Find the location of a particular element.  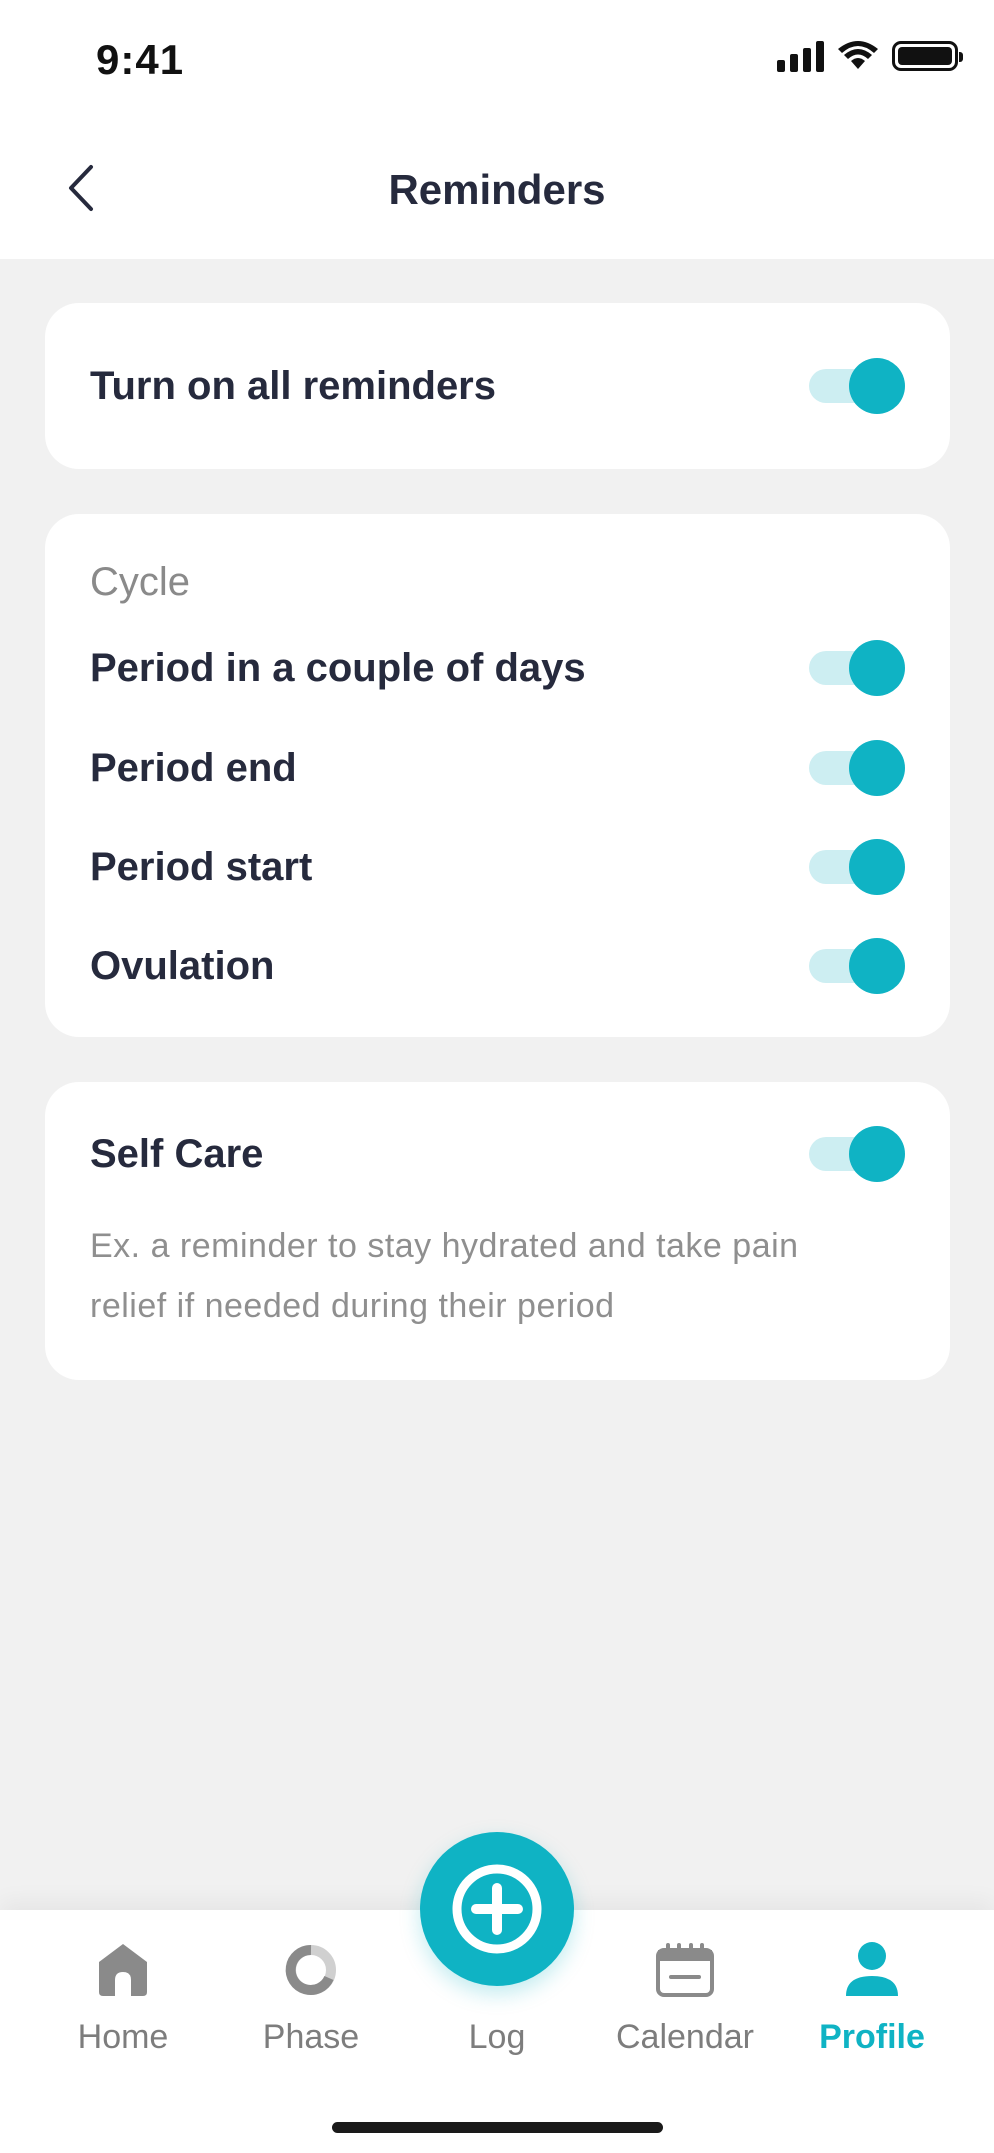

tab-profile: Profile is located at coordinates (872, 2005).